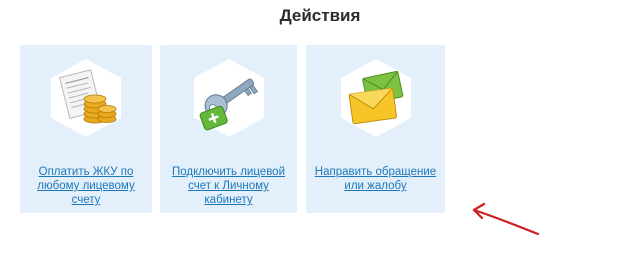  What do you see at coordinates (375, 186) in the screenshot?
I see `send-appeal-link-line2: или жалобу` at bounding box center [375, 186].